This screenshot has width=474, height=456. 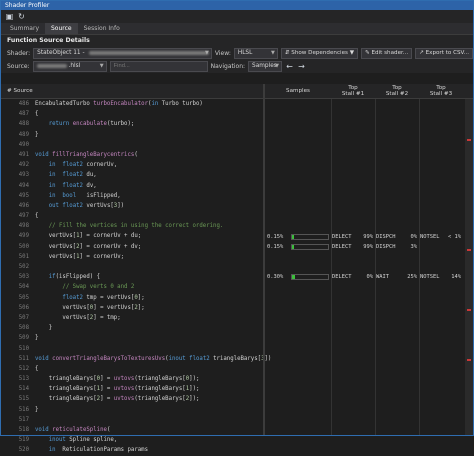 I want to click on code-line: 503 if(isFlipped) {, so click(x=132, y=277).